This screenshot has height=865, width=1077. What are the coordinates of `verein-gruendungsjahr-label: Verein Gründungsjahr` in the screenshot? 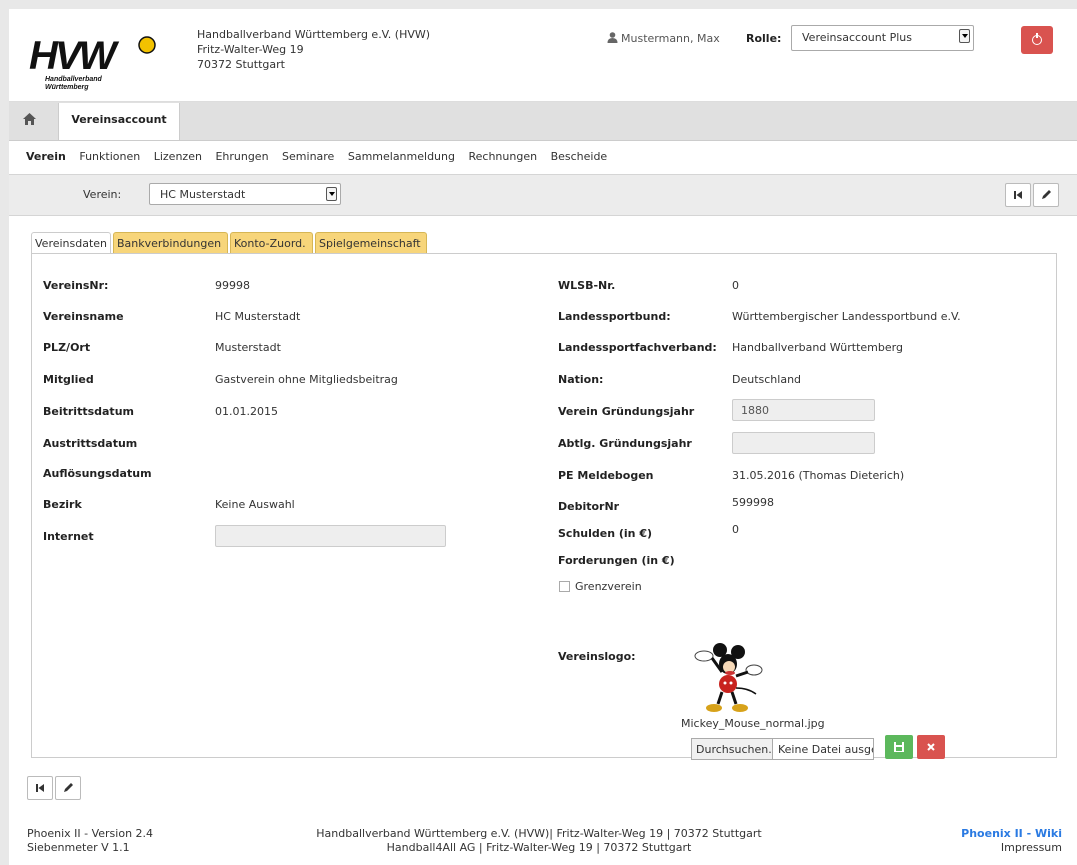 It's located at (626, 411).